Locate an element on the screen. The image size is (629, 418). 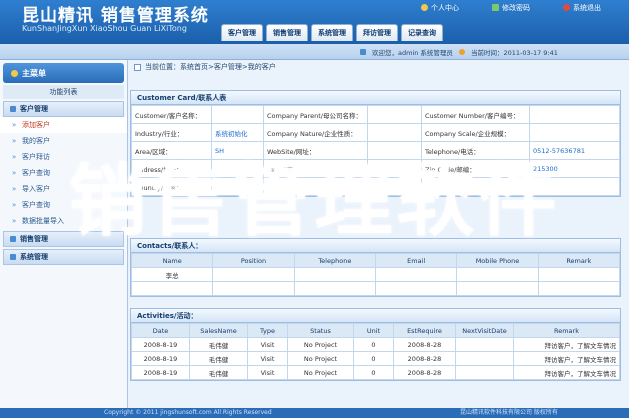
breadcrumb-icon is located at coordinates (137, 67).